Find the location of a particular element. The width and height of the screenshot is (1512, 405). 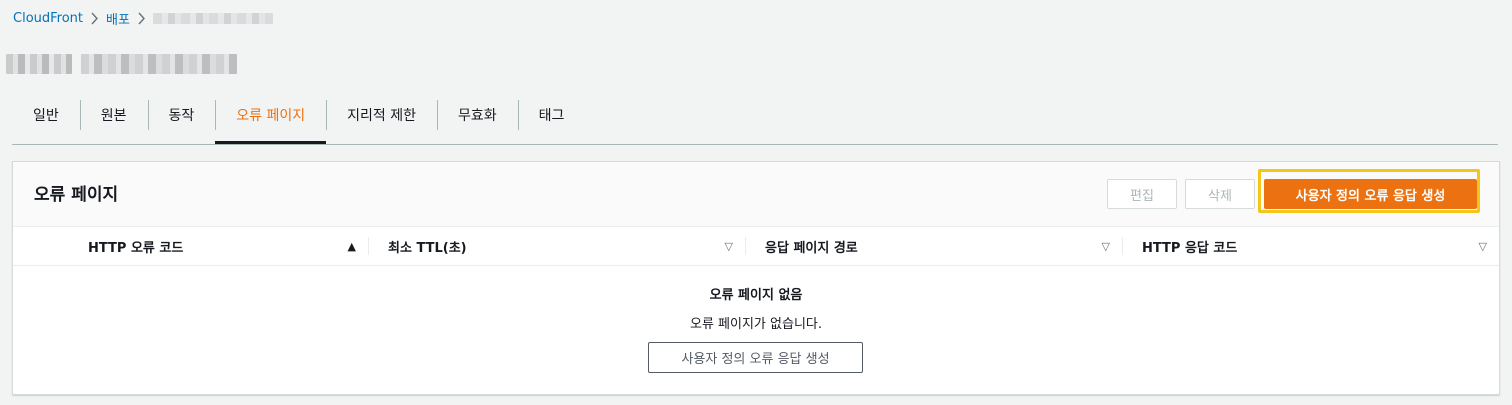

column-header-label: 응답 페이지 경로 is located at coordinates (811, 248).